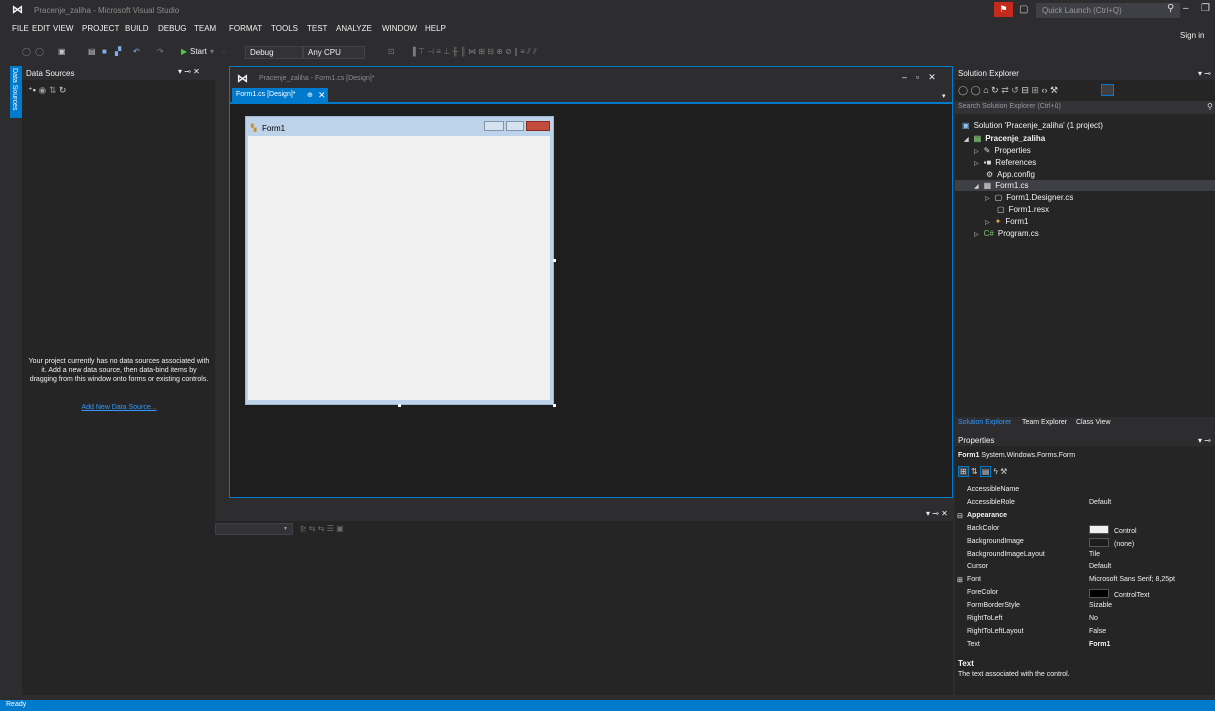 This screenshot has width=1215, height=711. What do you see at coordinates (1054, 90) in the screenshot?
I see `properties-wrench-icon: ⚒` at bounding box center [1054, 90].